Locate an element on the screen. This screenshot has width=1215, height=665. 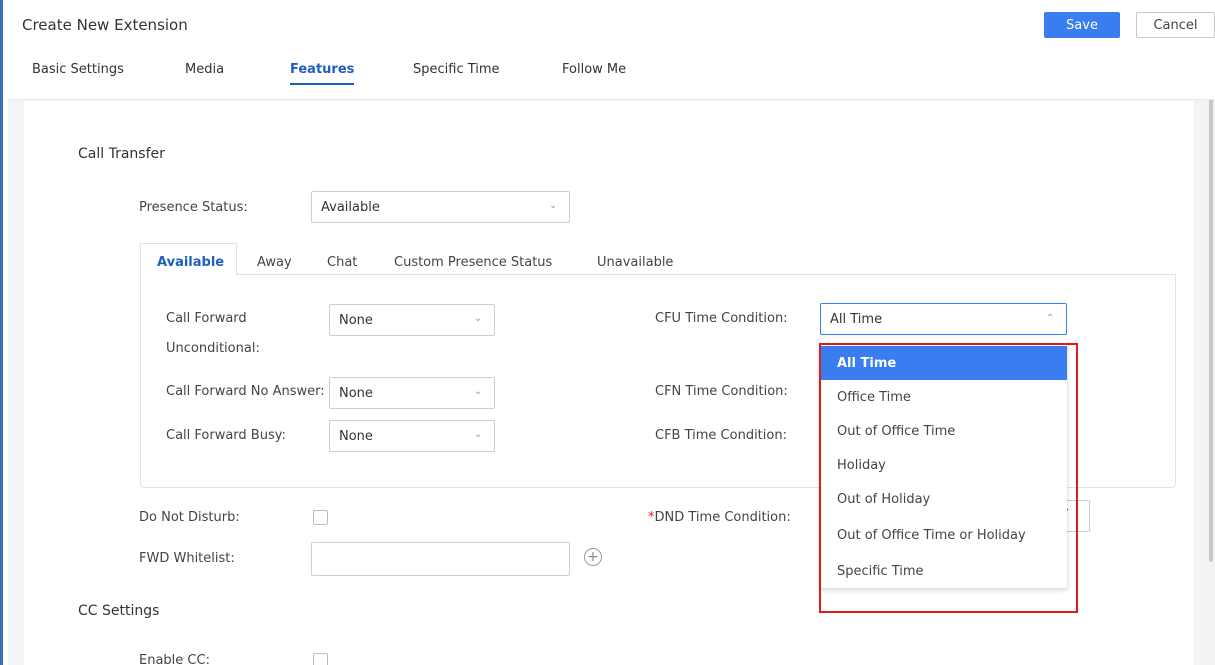
call-forward-unconditional-select: None ⌄ is located at coordinates (412, 320).